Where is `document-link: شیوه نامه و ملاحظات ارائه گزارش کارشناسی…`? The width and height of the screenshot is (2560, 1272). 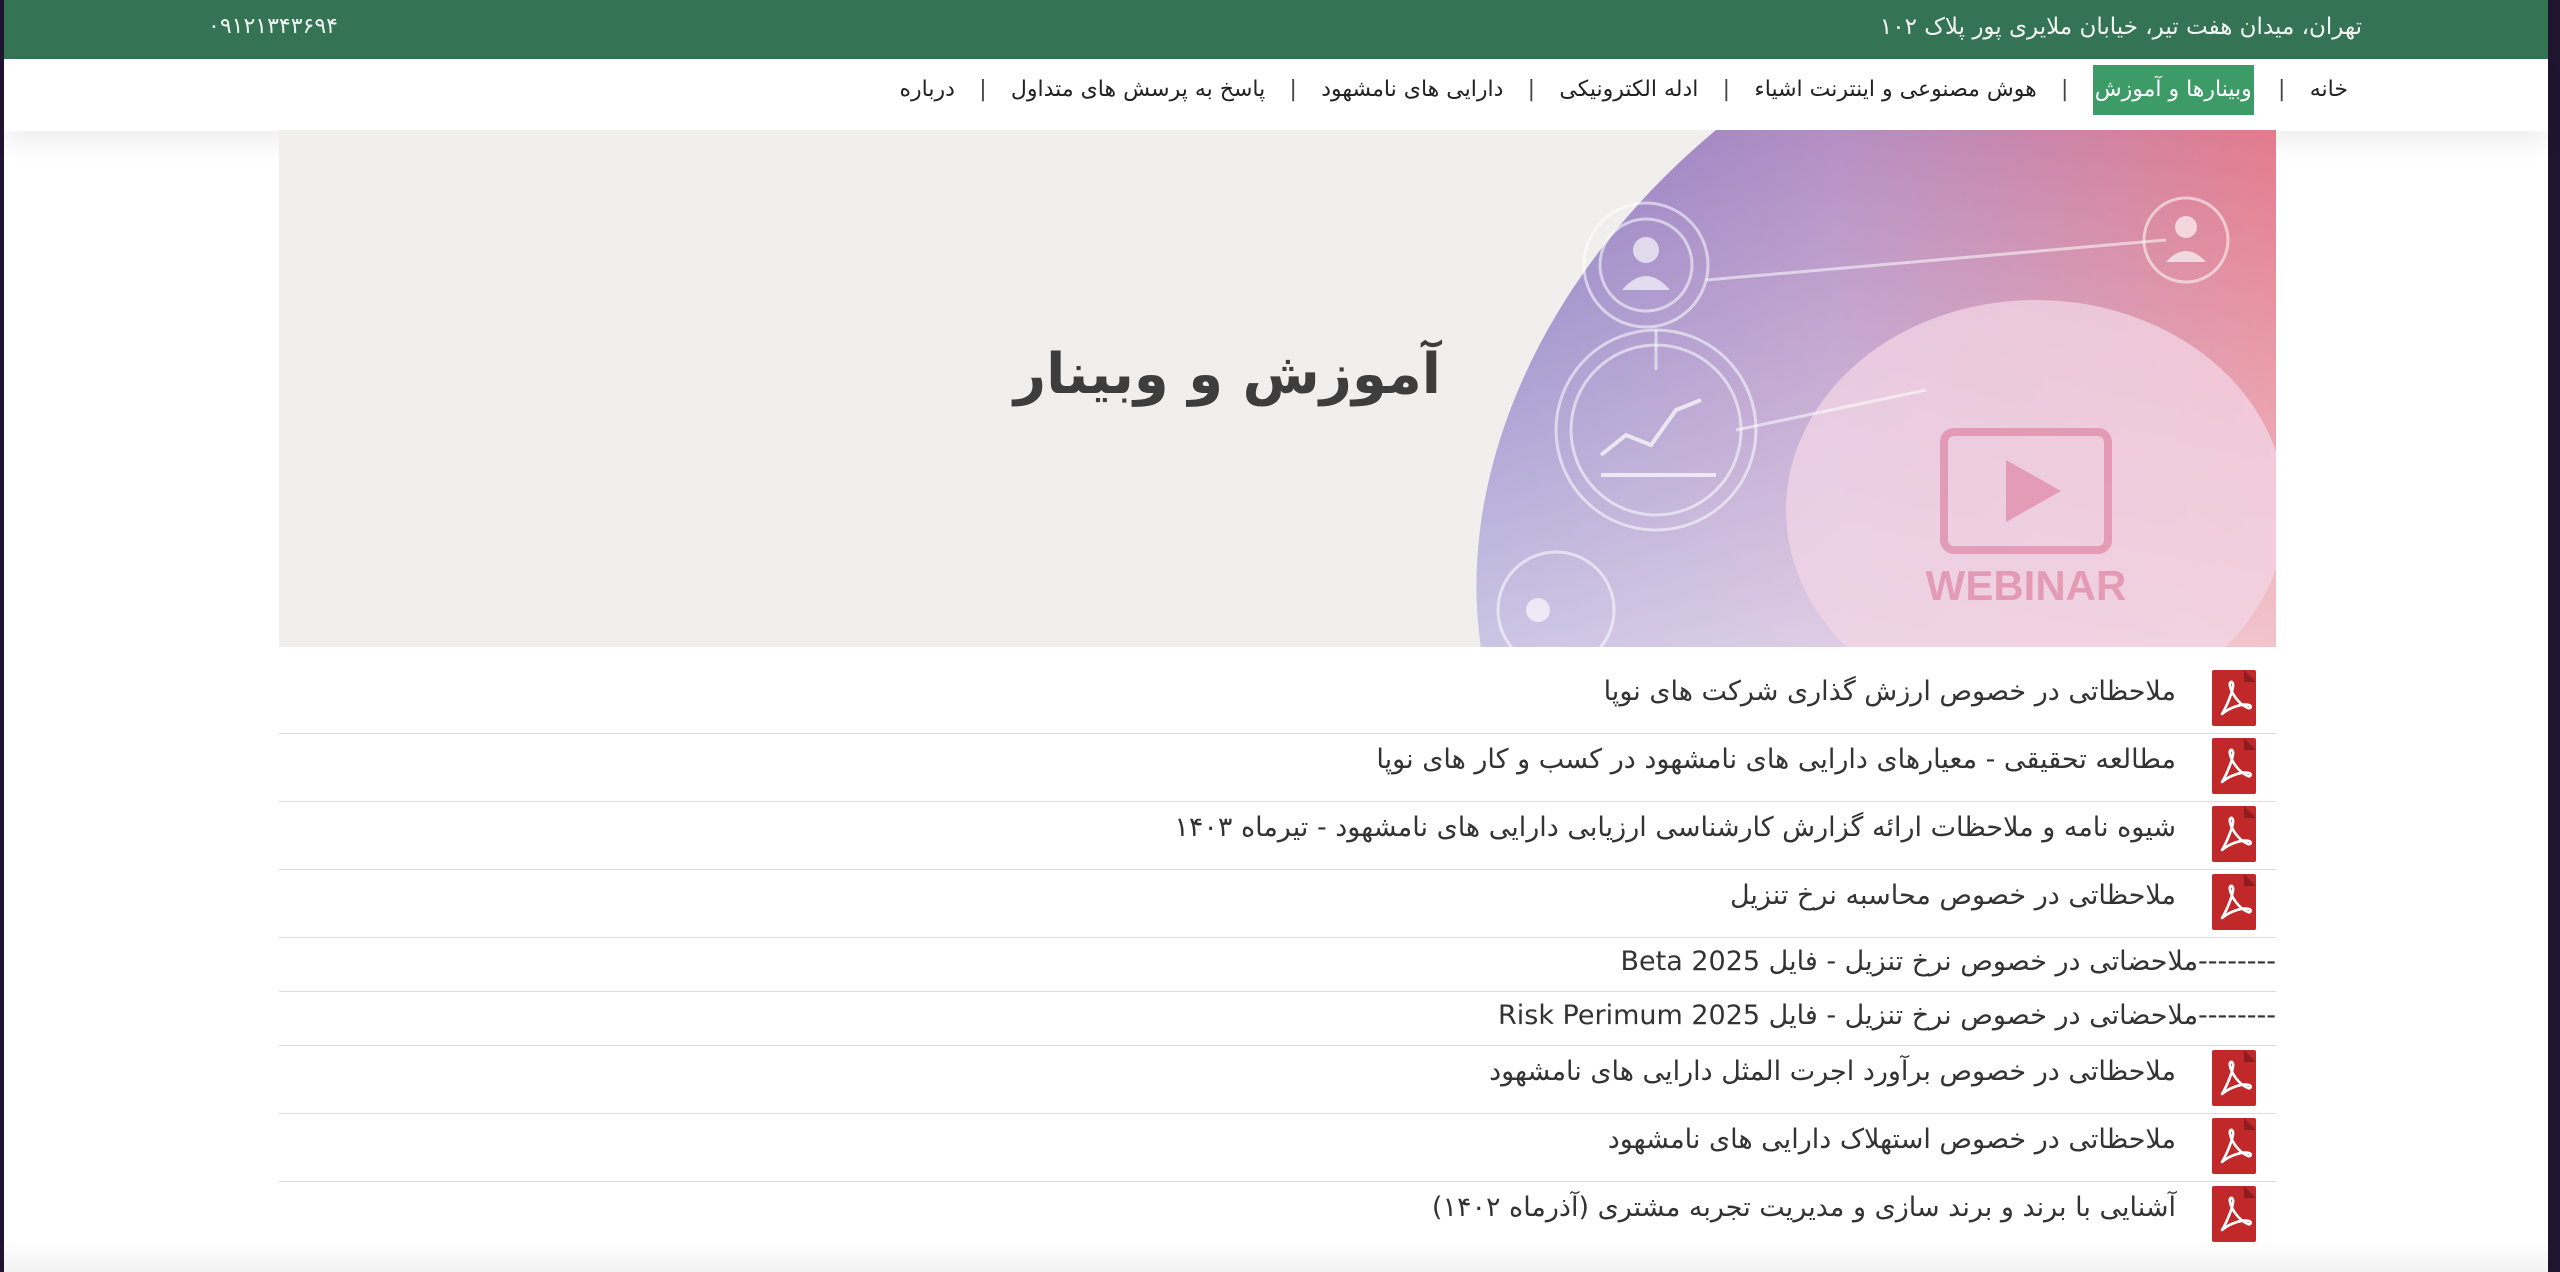
document-link: شیوه نامه و ملاحظات ارائه گزارش کارشناسی… is located at coordinates (1675, 827).